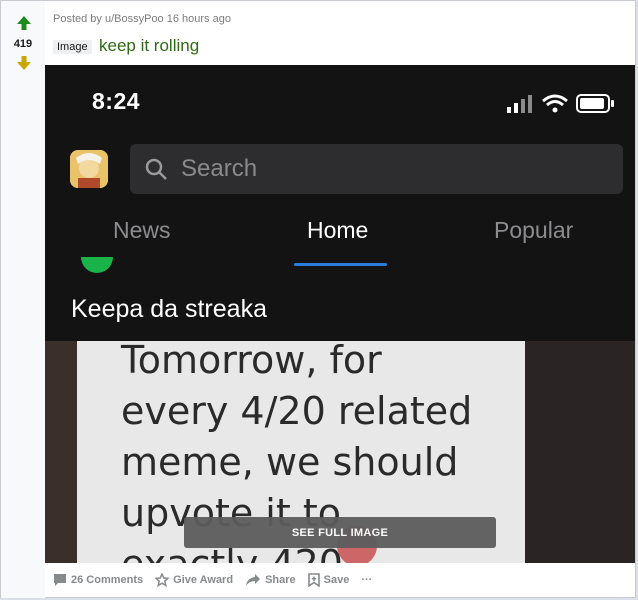 This screenshot has height=600, width=638. I want to click on tab-news: News, so click(142, 230).